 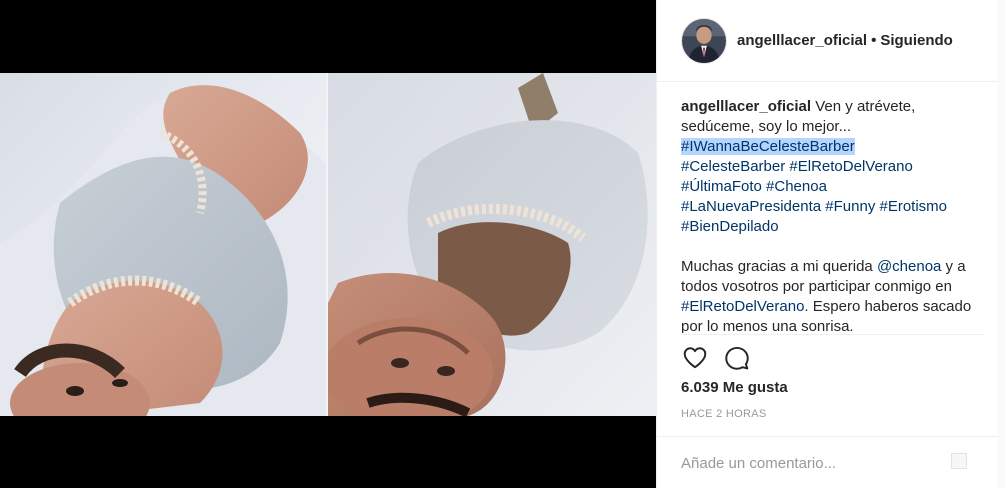 What do you see at coordinates (779, 266) in the screenshot?
I see `caption-text: Muchas gracias a mi querida` at bounding box center [779, 266].